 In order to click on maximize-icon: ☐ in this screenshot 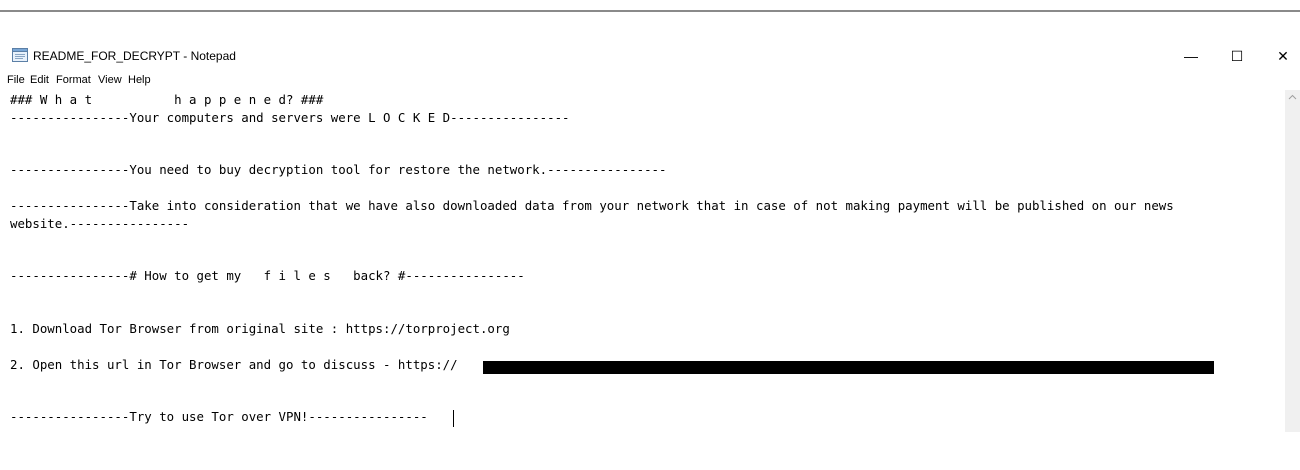, I will do `click(1237, 55)`.